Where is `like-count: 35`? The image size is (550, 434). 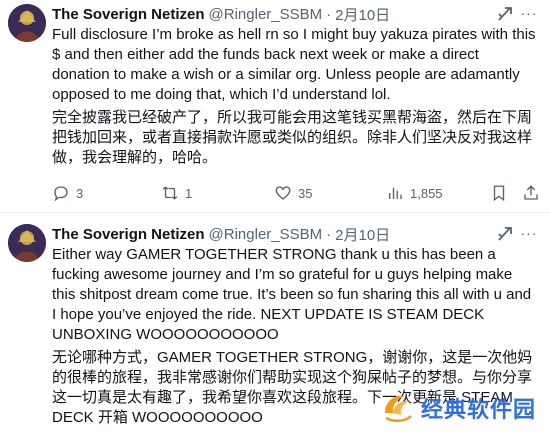
like-count: 35 is located at coordinates (305, 193).